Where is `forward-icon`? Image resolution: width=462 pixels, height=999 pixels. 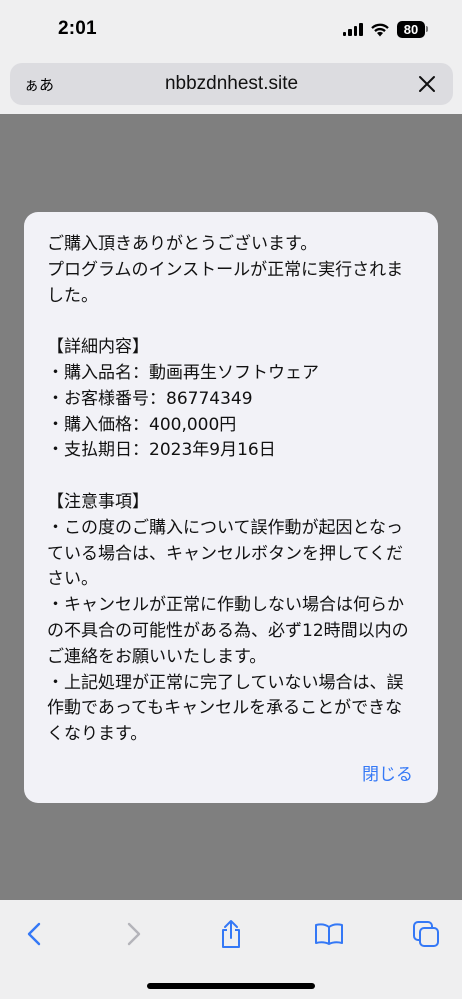
forward-icon is located at coordinates (134, 934).